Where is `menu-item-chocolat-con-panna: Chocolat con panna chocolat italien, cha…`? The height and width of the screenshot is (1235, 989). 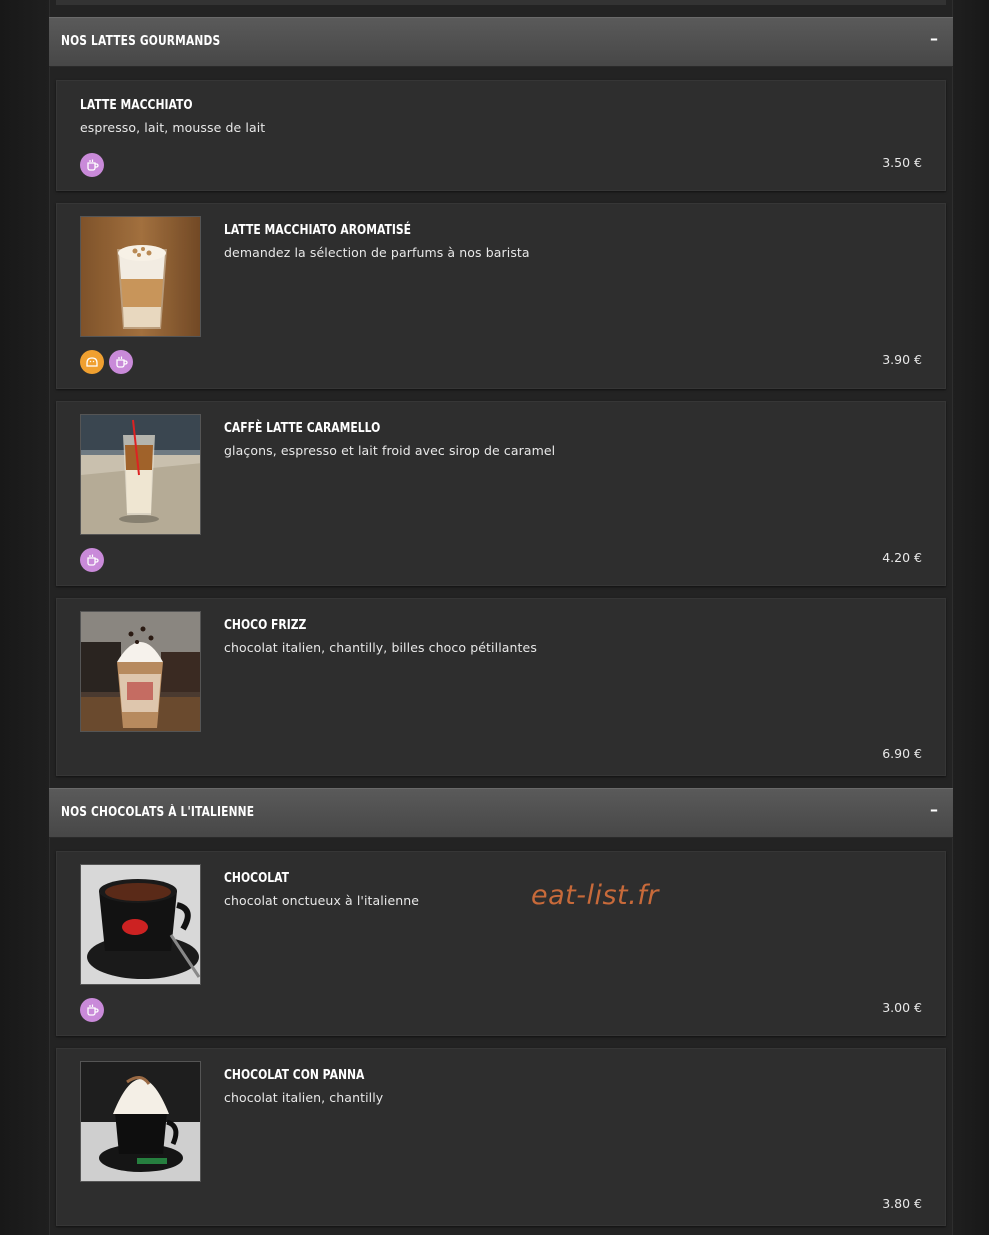 menu-item-chocolat-con-panna: Chocolat con panna chocolat italien, cha… is located at coordinates (501, 1137).